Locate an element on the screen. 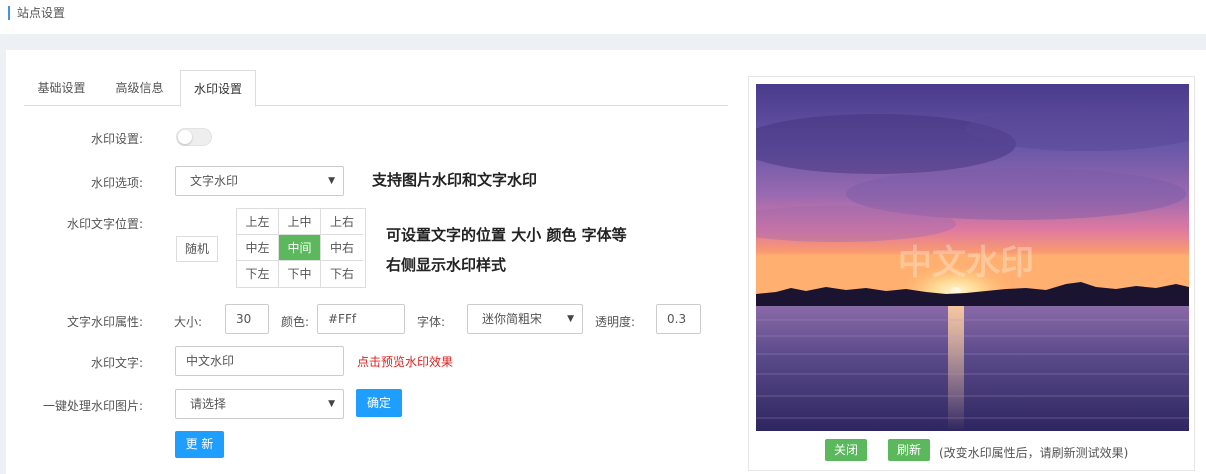 The width and height of the screenshot is (1206, 474). position-top-left: 上左 is located at coordinates (258, 222).